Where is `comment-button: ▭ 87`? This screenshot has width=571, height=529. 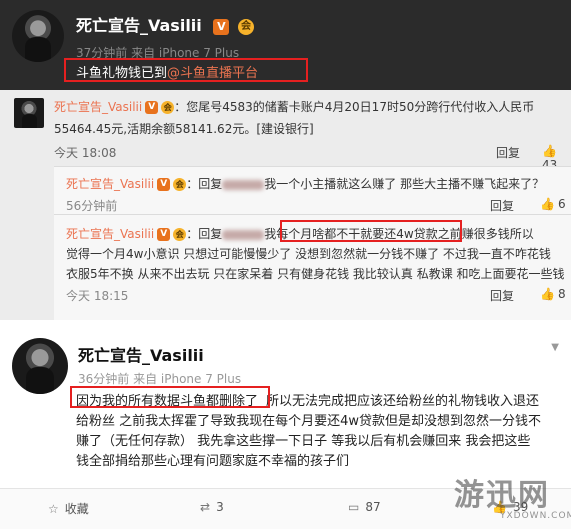
comment-button: ▭ 87 is located at coordinates (364, 507).